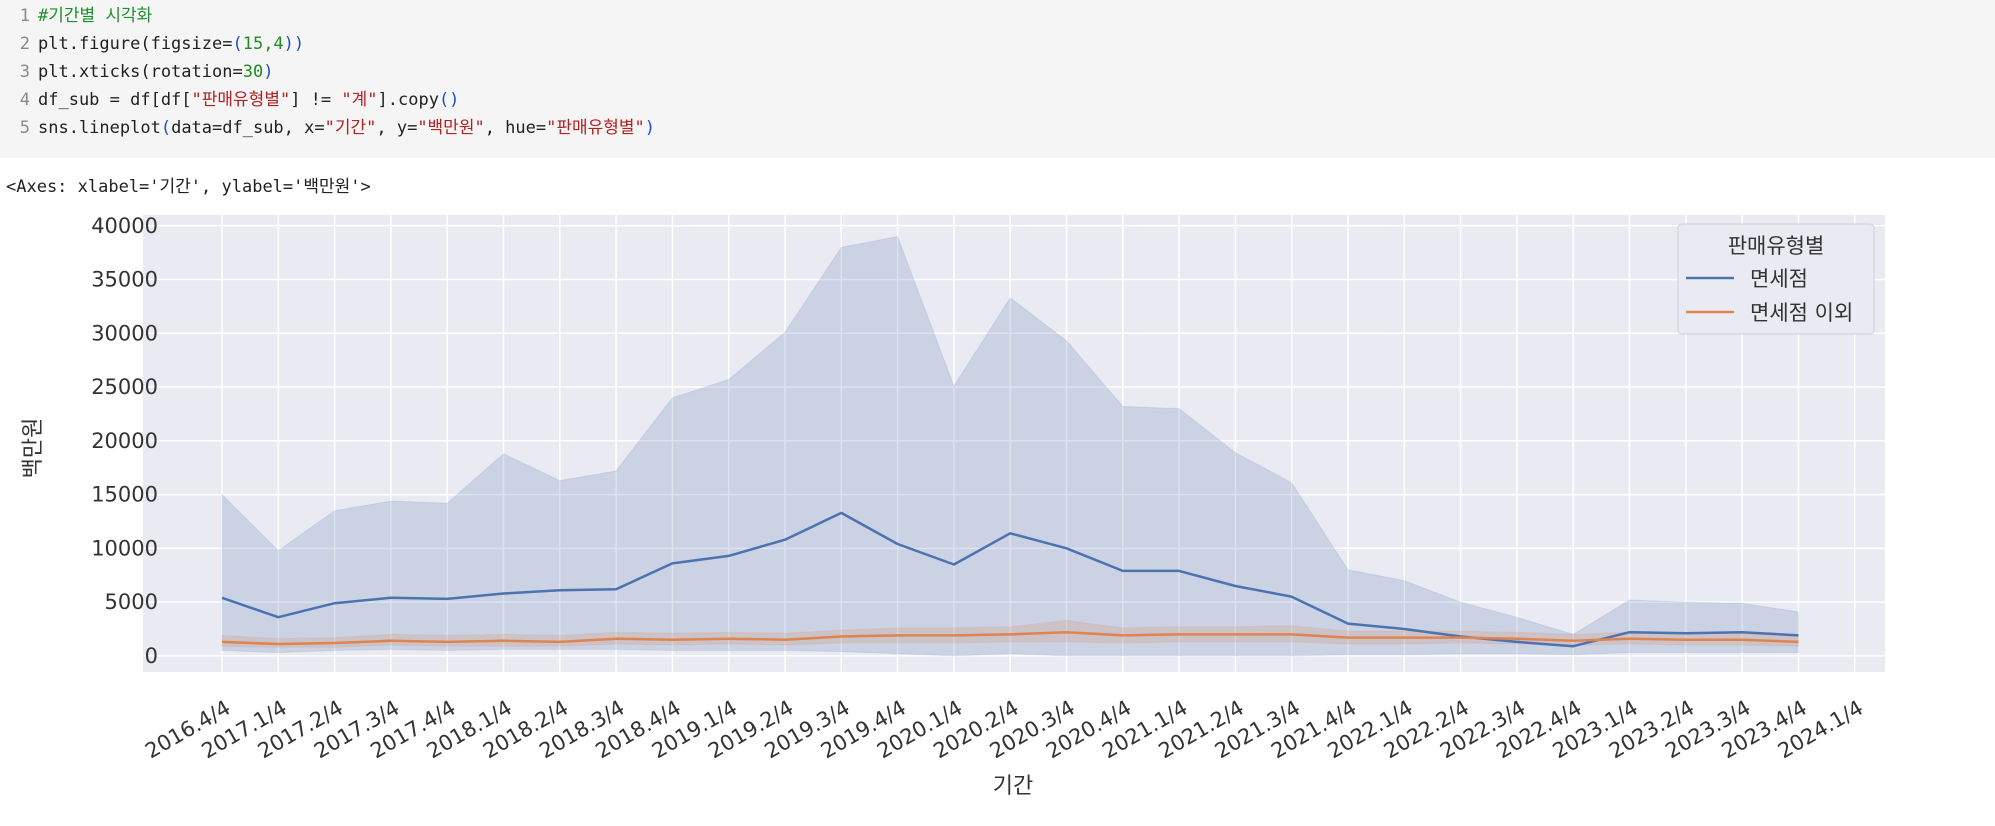  What do you see at coordinates (124, 495) in the screenshot?
I see `y-tick-label: 15000` at bounding box center [124, 495].